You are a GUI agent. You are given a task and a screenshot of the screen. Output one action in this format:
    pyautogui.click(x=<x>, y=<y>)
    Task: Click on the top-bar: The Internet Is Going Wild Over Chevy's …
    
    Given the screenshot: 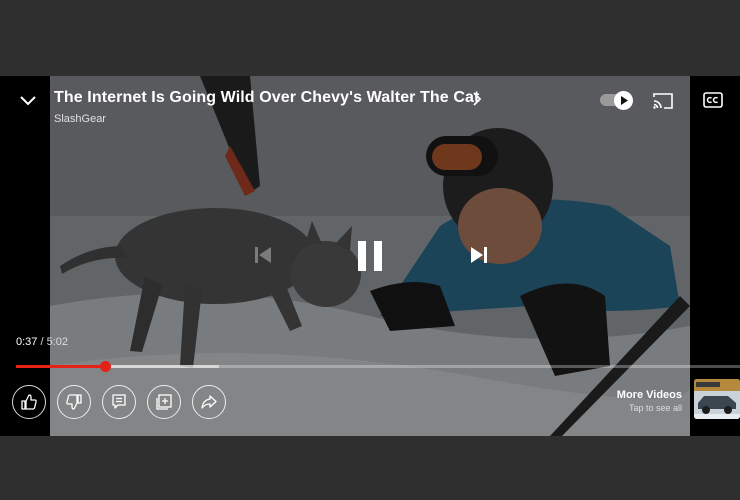 What is the action you would take?
    pyautogui.click(x=370, y=101)
    